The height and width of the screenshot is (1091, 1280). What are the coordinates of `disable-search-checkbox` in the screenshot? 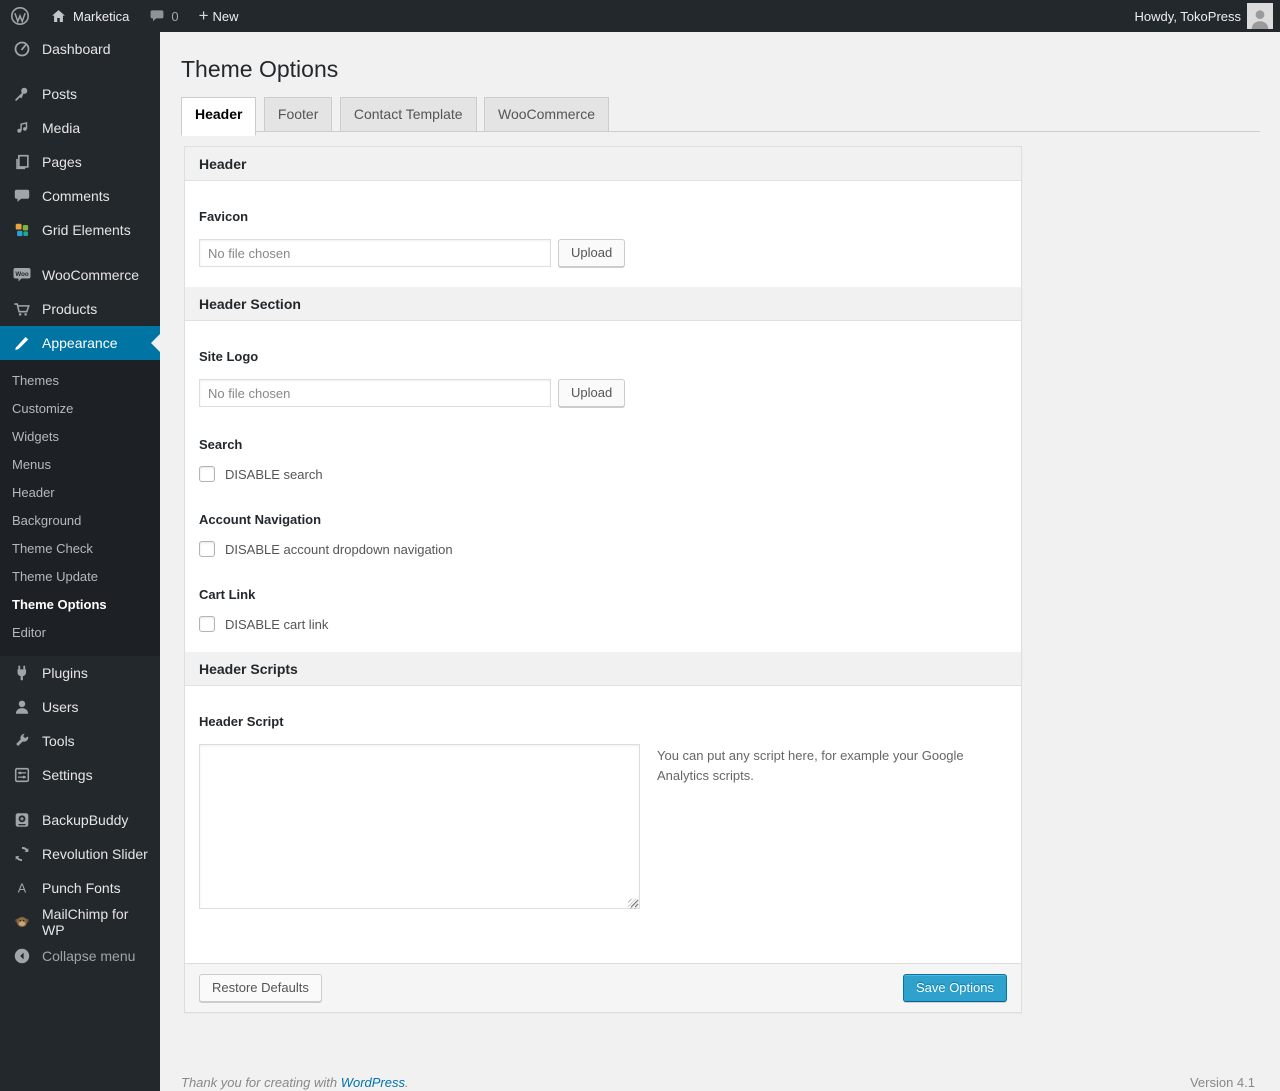 It's located at (207, 474).